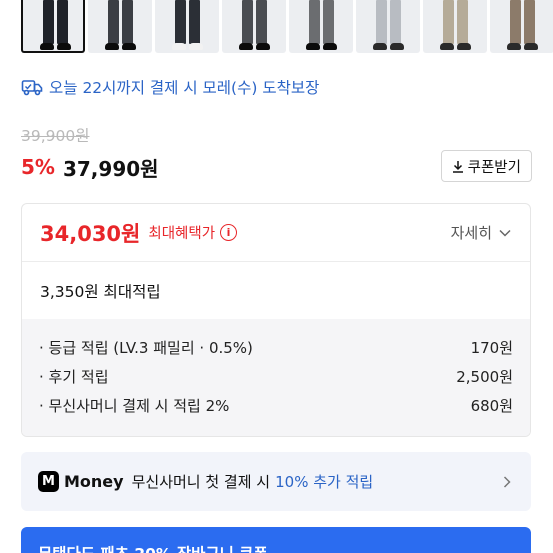  I want to click on max-benefit-header: 34,030원 최대혜택가 i 자세히, so click(276, 233).